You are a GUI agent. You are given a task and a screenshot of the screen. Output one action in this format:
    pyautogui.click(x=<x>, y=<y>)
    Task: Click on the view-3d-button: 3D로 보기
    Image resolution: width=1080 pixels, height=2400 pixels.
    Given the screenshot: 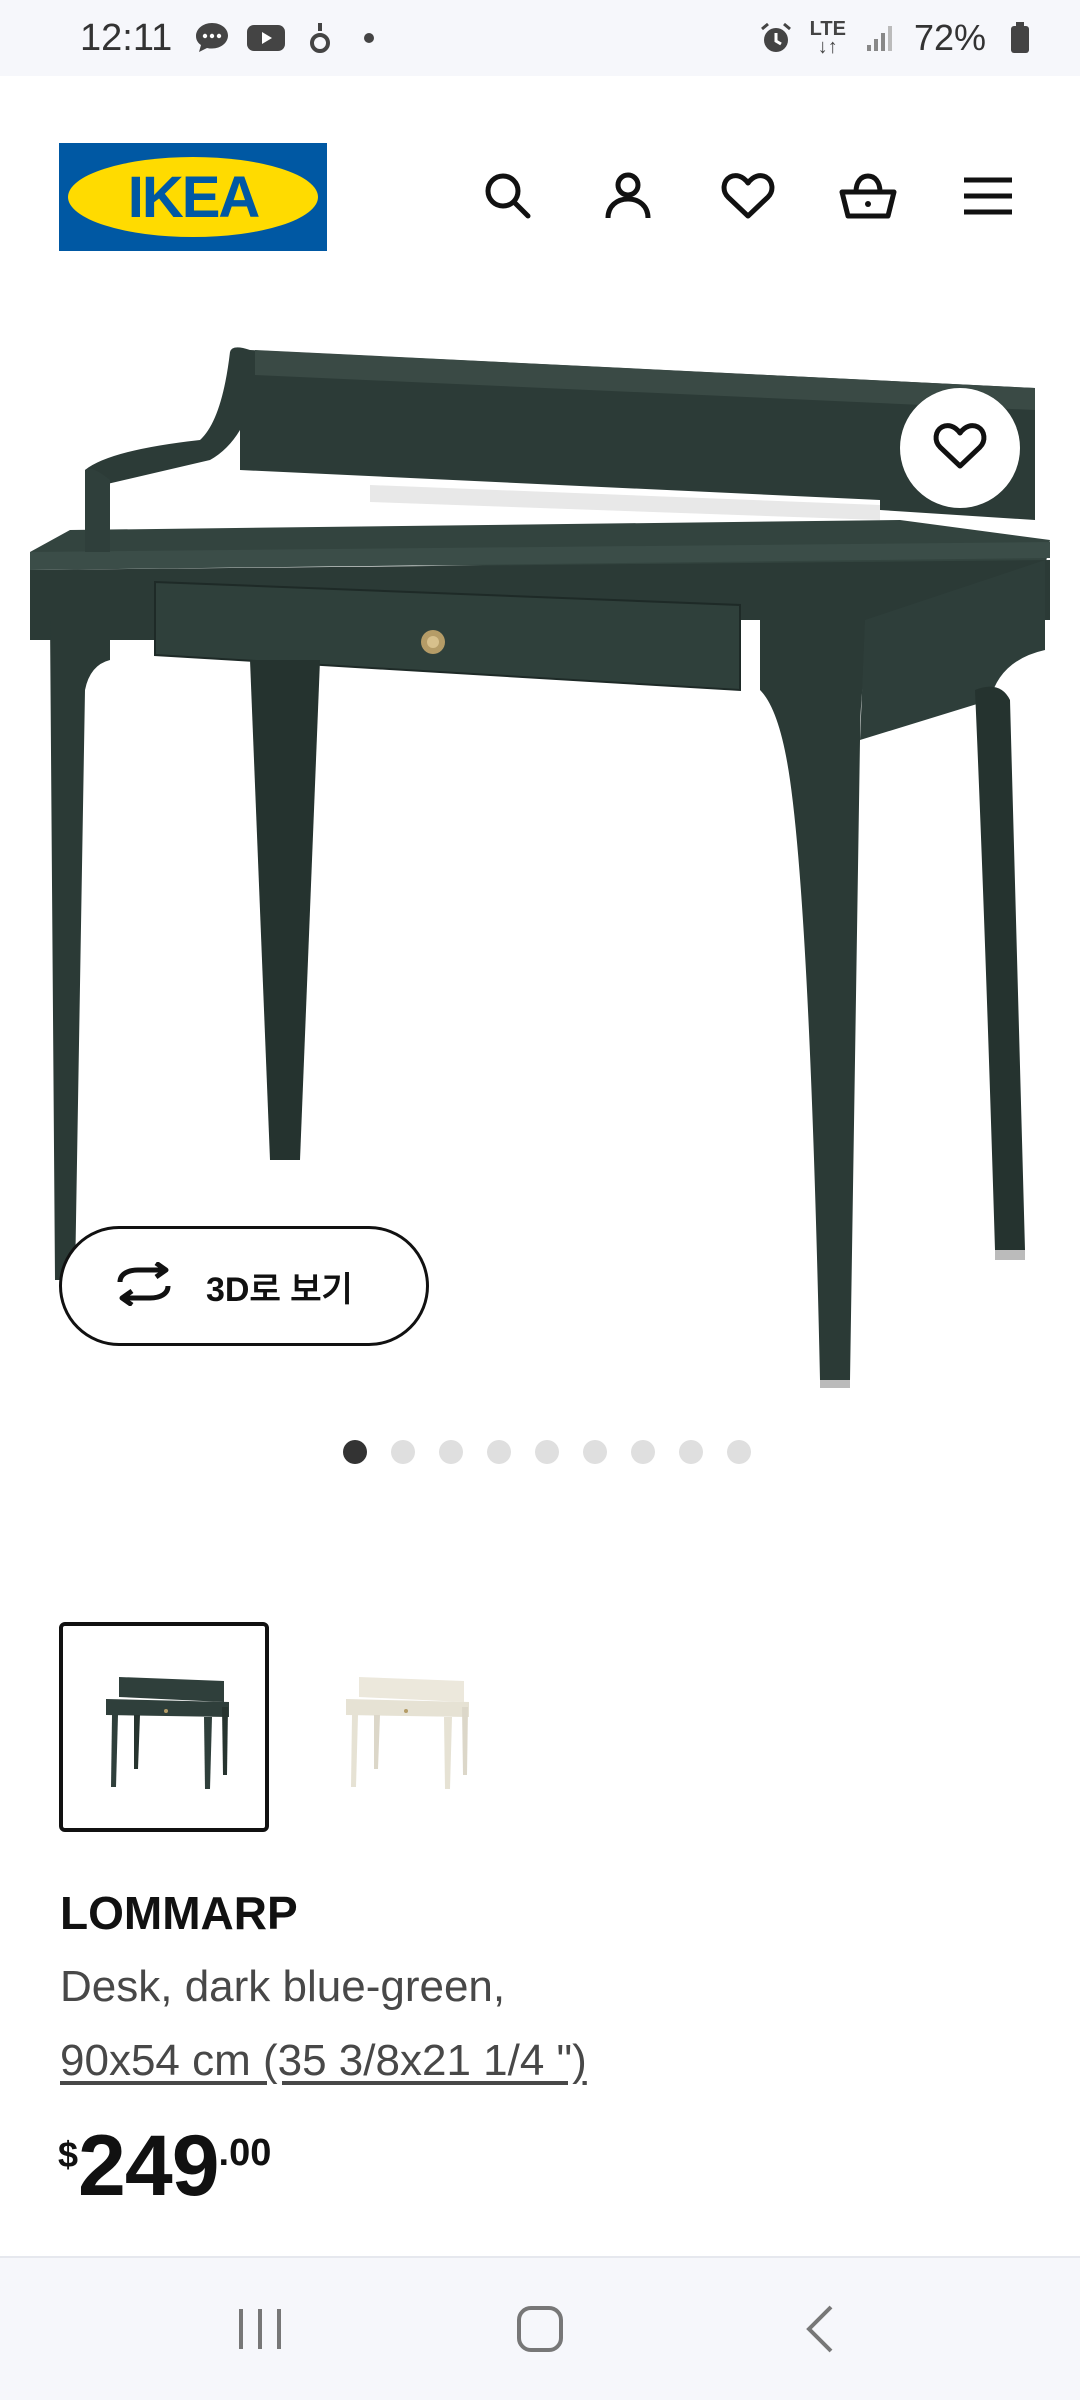 What is the action you would take?
    pyautogui.click(x=244, y=1286)
    